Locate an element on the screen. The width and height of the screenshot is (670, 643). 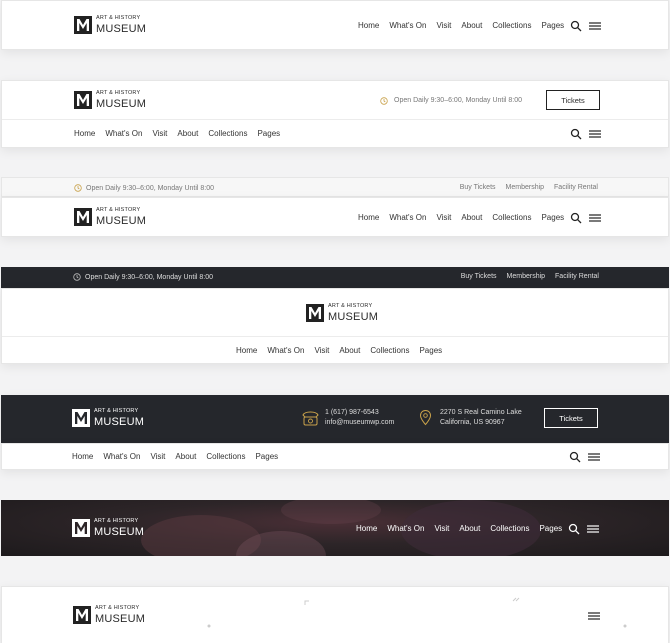
address-line-2: California, US 90967 is located at coordinates (472, 422).